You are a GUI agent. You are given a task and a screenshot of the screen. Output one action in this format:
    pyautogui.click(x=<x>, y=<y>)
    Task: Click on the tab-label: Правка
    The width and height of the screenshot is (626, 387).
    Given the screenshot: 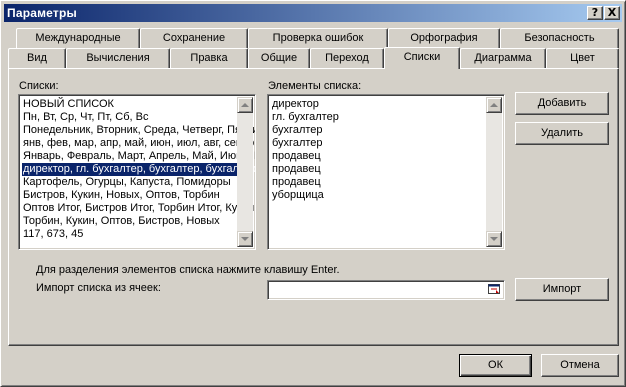 What is the action you would take?
    pyautogui.click(x=209, y=58)
    